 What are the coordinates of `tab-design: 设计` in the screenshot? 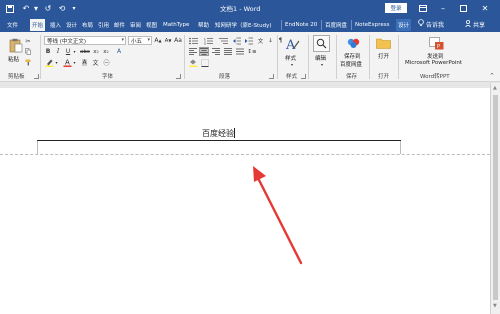 It's located at (71, 25).